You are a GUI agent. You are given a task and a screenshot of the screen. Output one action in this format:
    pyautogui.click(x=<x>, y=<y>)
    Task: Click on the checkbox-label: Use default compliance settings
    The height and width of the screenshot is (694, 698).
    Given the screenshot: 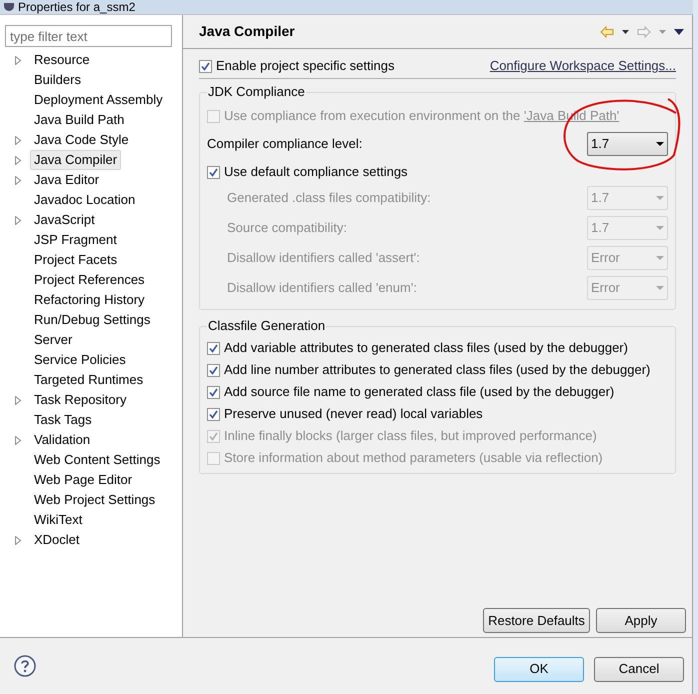 What is the action you would take?
    pyautogui.click(x=316, y=172)
    